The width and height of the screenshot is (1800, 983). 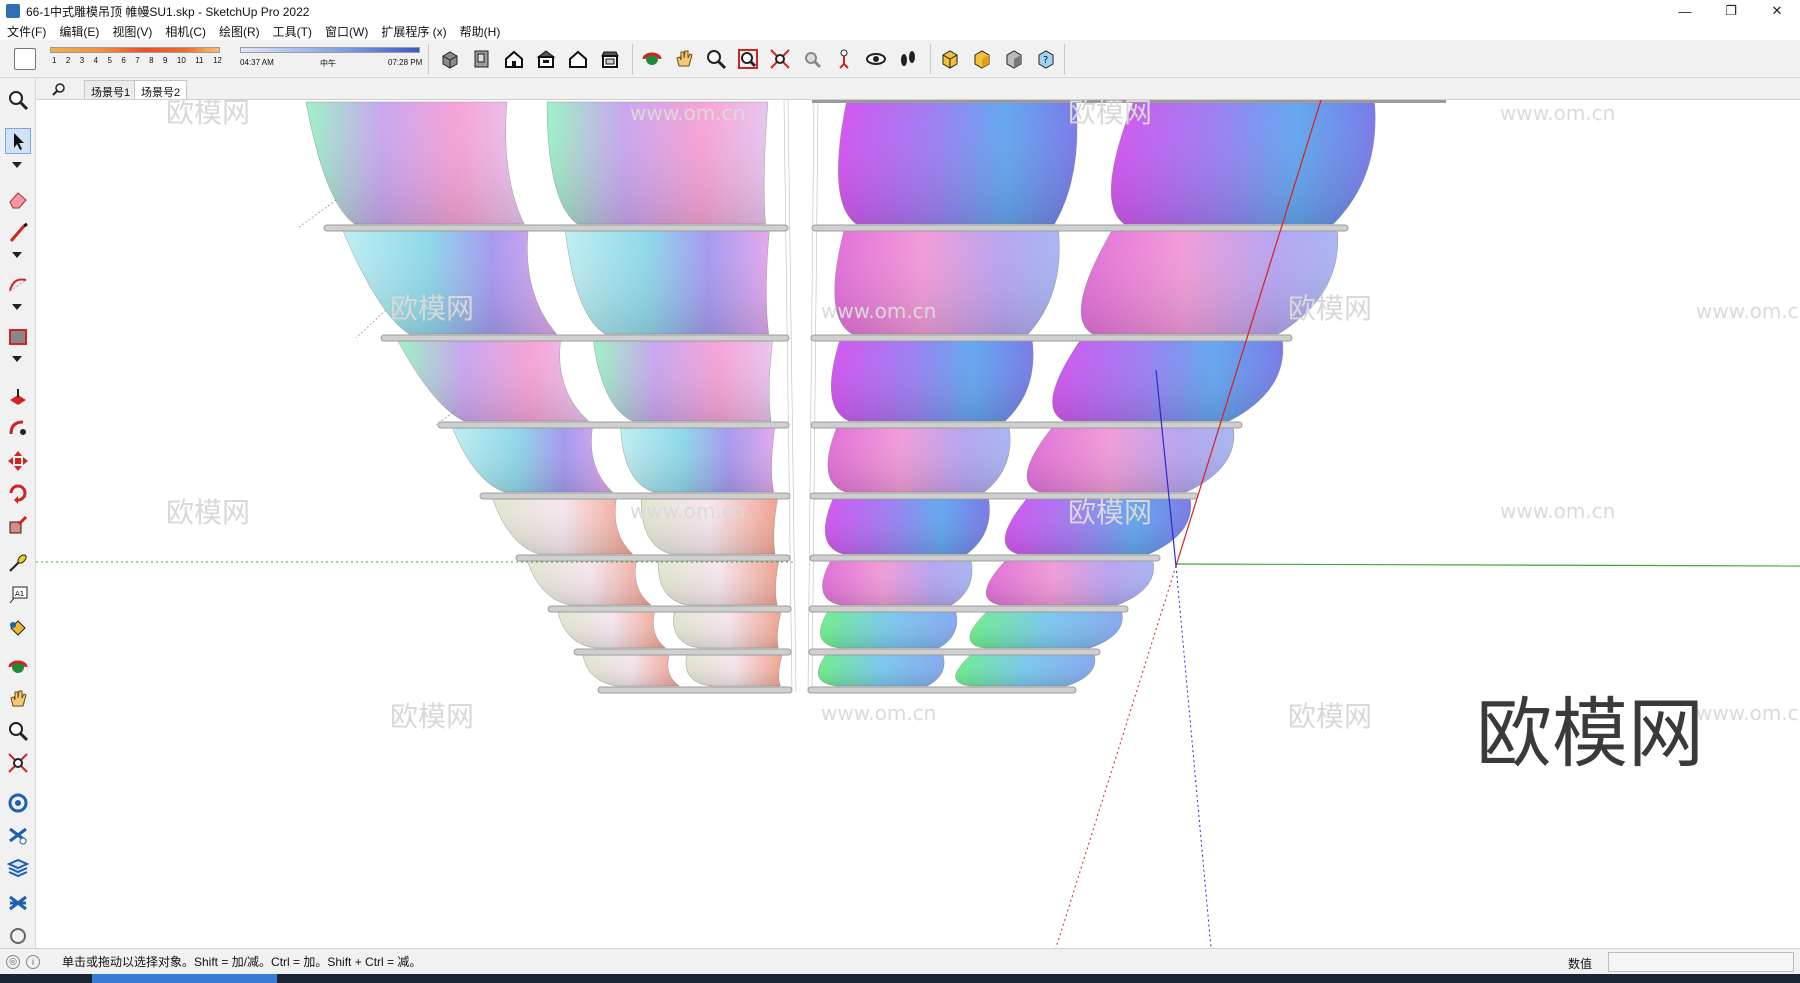 I want to click on scene-tab-2: 场景号2, so click(x=161, y=89).